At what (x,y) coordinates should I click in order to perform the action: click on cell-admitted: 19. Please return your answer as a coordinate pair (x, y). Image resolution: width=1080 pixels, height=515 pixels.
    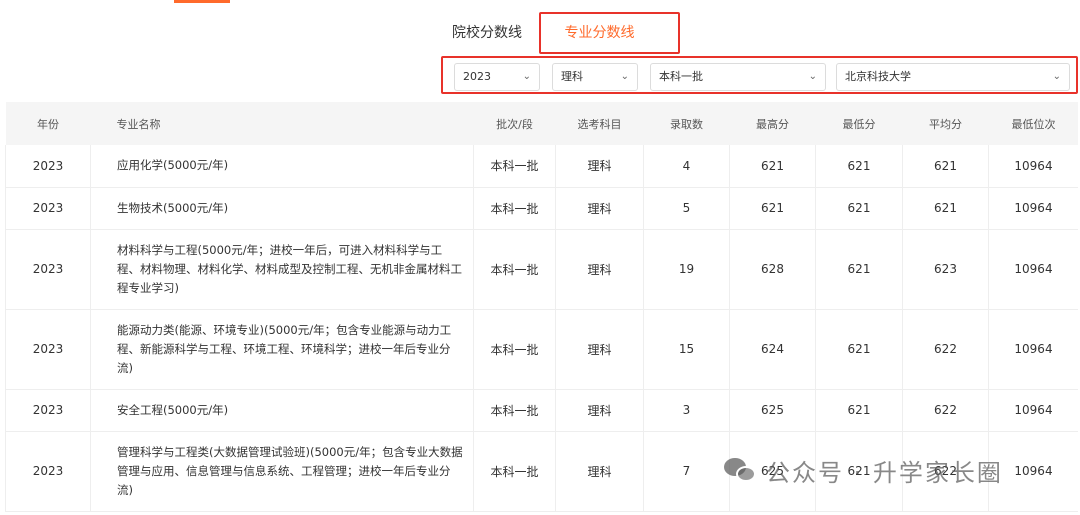
    Looking at the image, I should click on (686, 269).